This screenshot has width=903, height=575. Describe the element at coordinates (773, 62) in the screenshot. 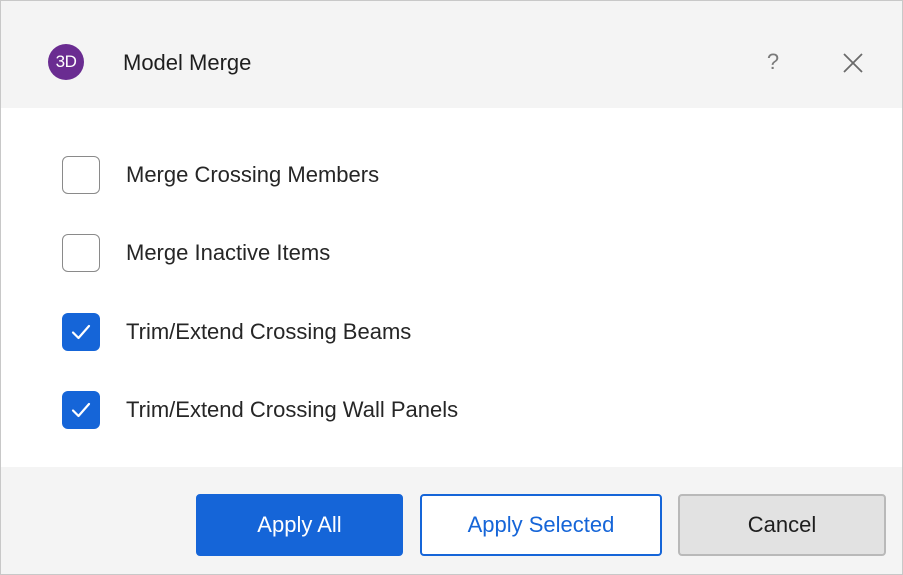

I see `help-button: ?` at that location.